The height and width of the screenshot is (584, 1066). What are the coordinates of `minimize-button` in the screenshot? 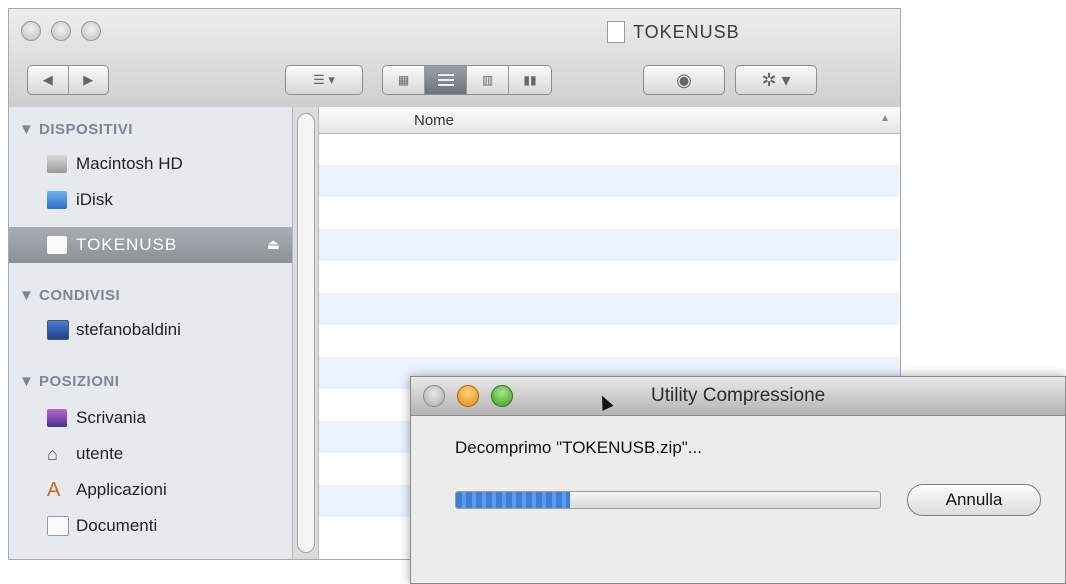 It's located at (61, 31).